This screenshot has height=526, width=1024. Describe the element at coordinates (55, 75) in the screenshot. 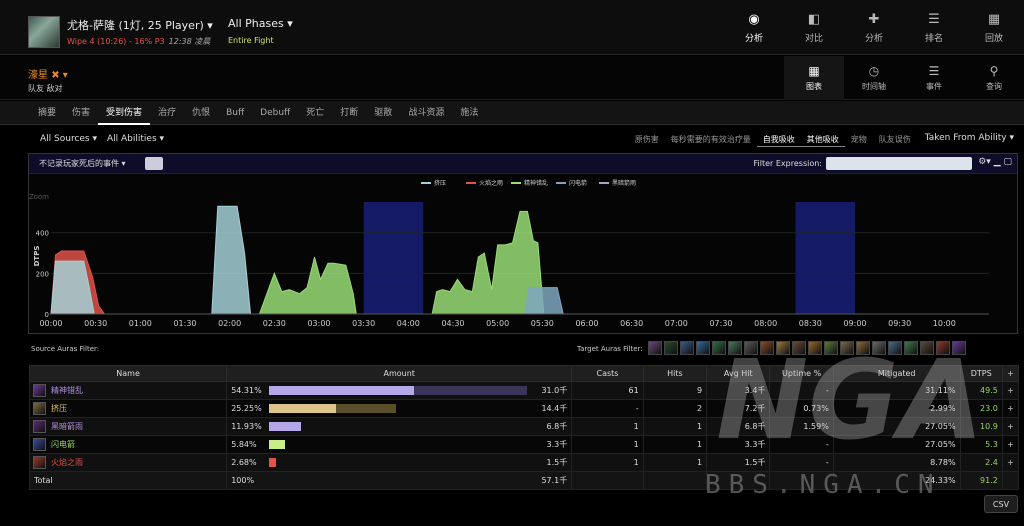

I see `close-icon: ✖` at that location.